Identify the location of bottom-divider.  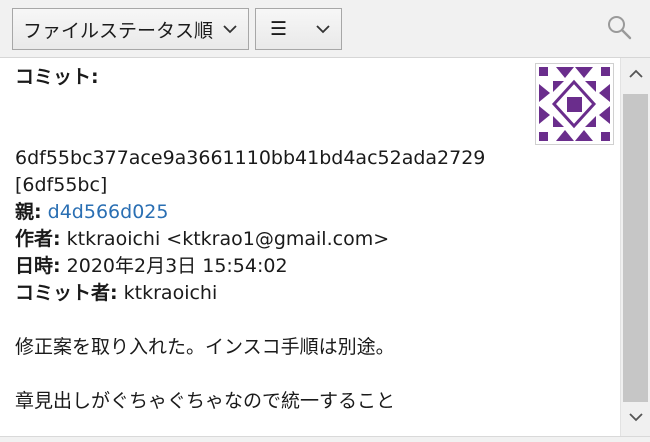
(325, 439).